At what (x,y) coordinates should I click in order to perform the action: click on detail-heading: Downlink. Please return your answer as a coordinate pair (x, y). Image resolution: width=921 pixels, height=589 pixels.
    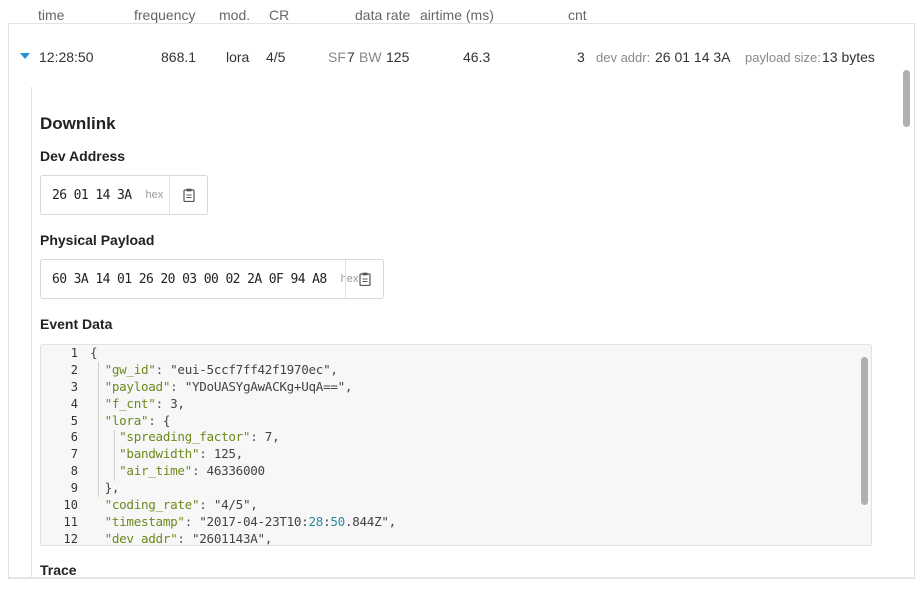
    Looking at the image, I should click on (78, 123).